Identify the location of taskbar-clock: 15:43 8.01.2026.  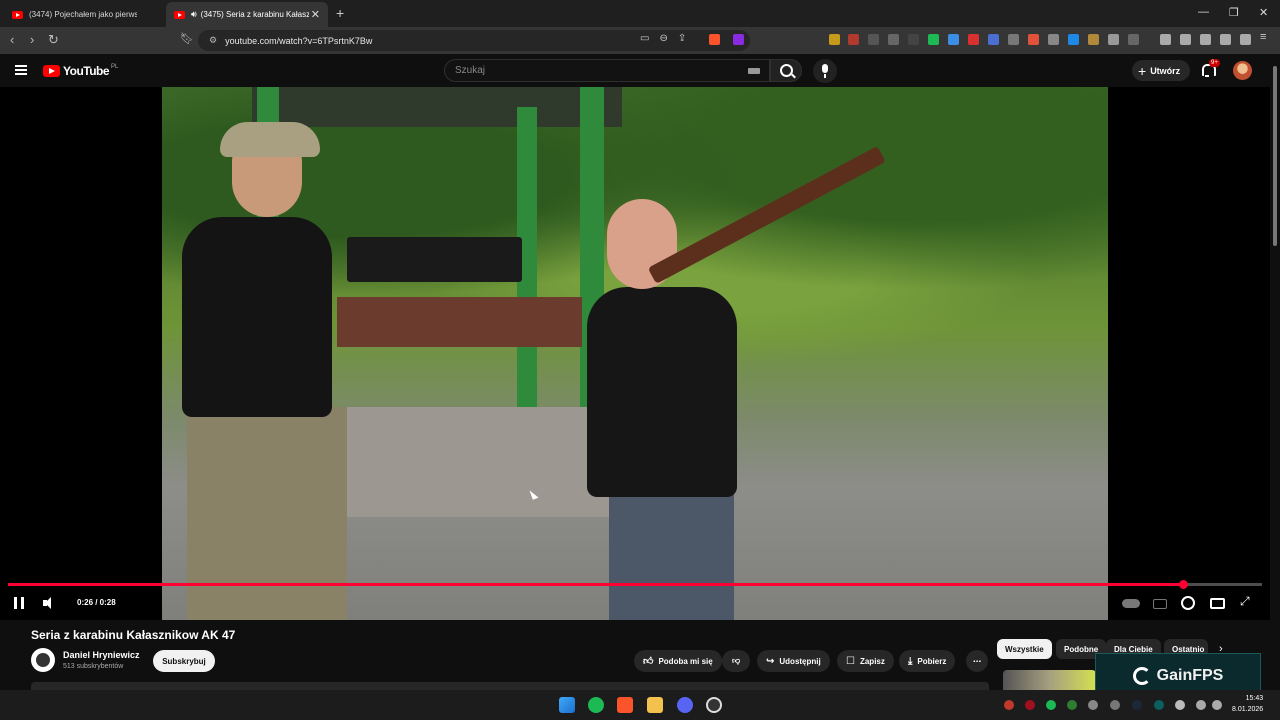
(1247, 704).